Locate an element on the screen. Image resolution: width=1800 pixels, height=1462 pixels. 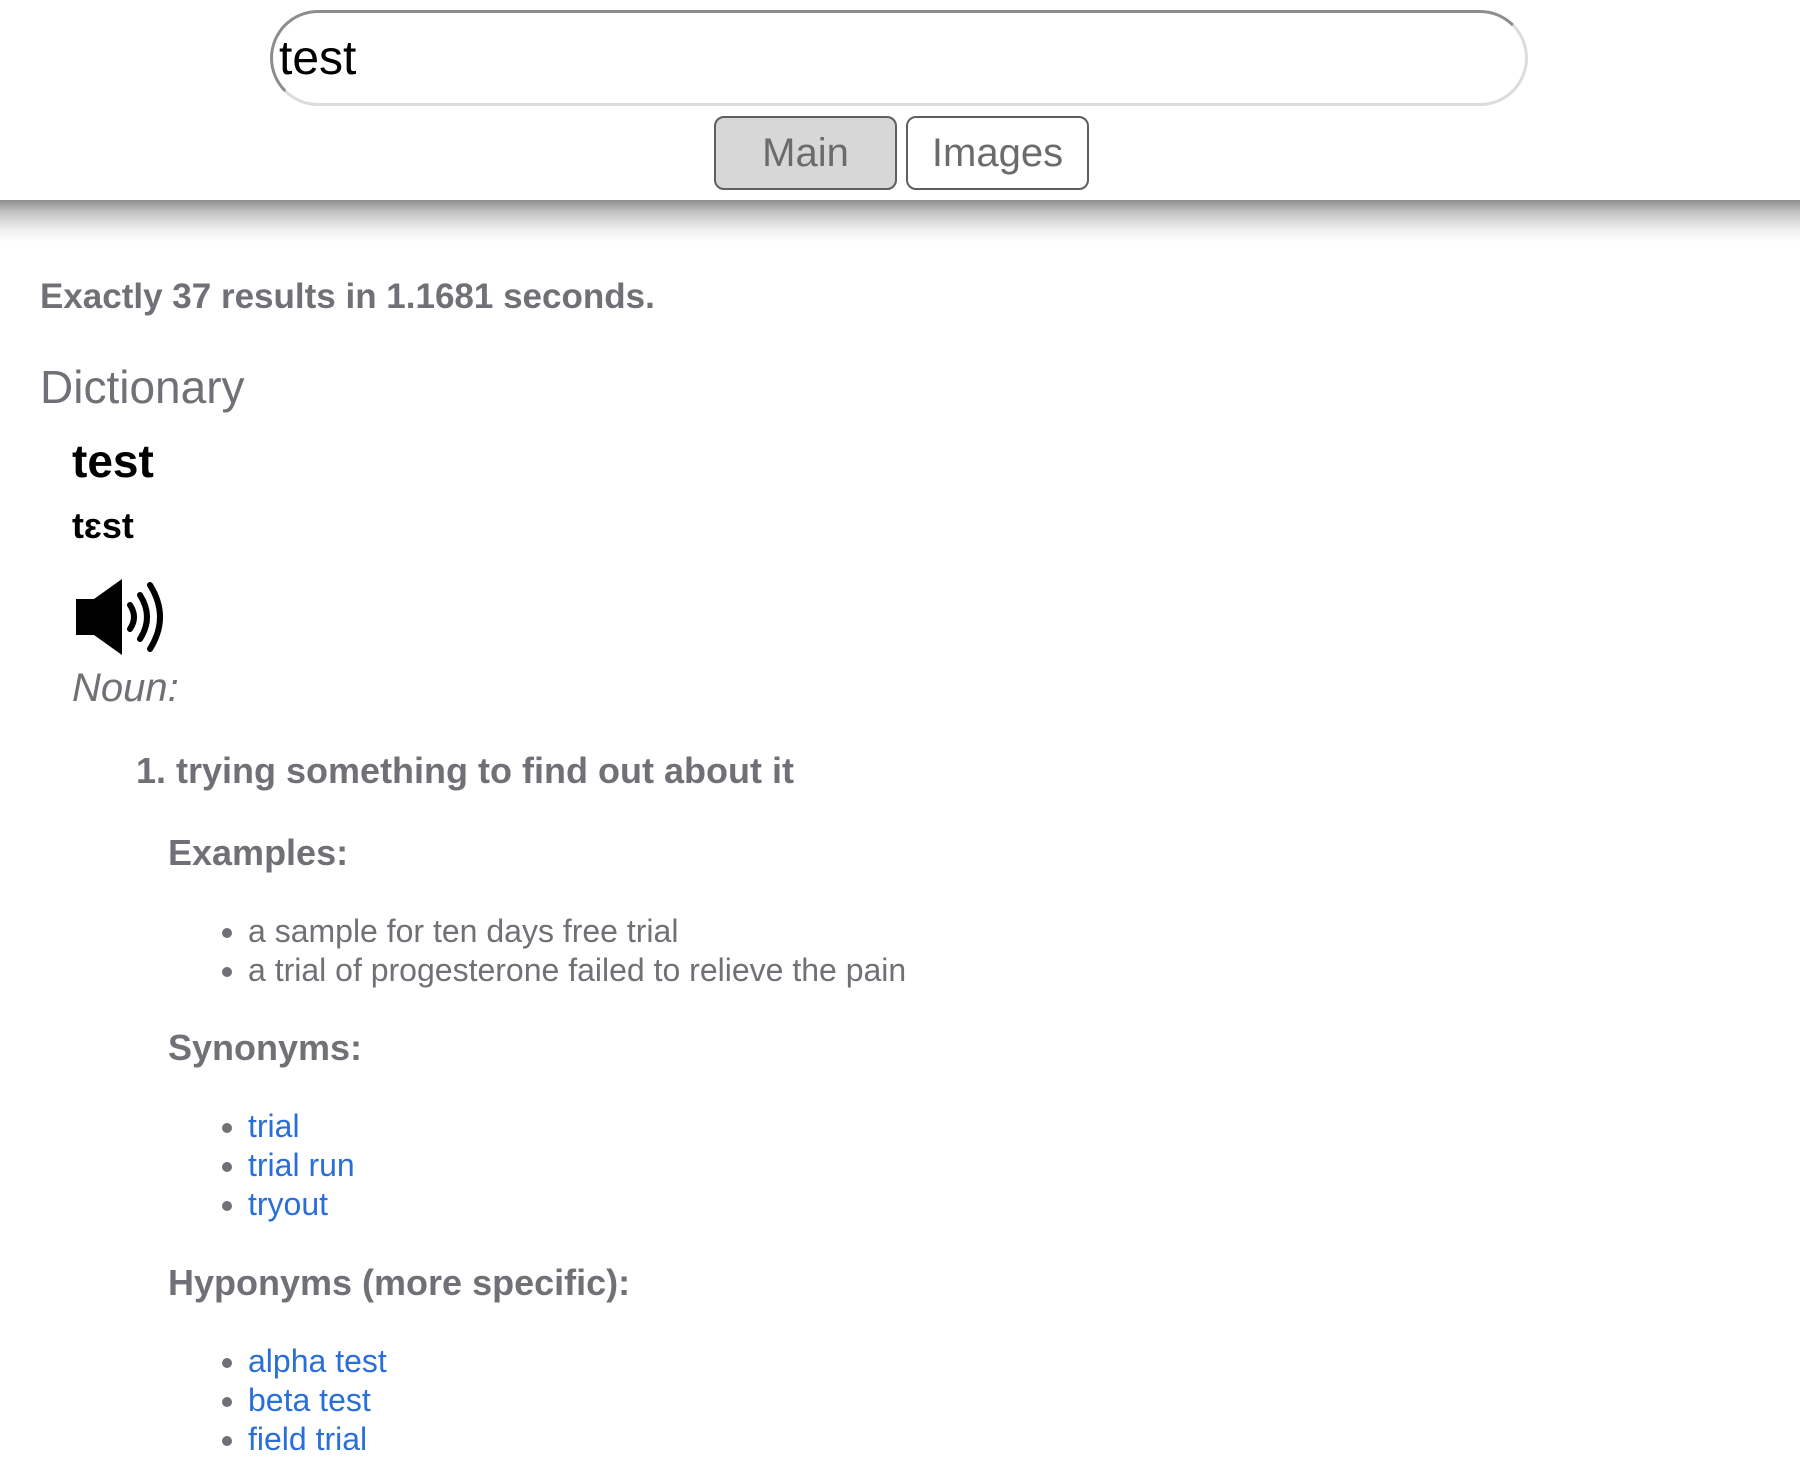
header-shadow is located at coordinates (900, 221).